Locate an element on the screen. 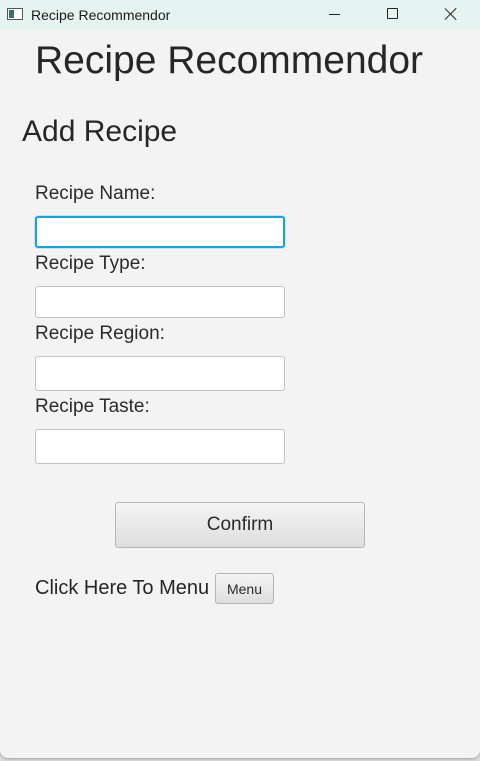  maximize-icon is located at coordinates (392, 13).